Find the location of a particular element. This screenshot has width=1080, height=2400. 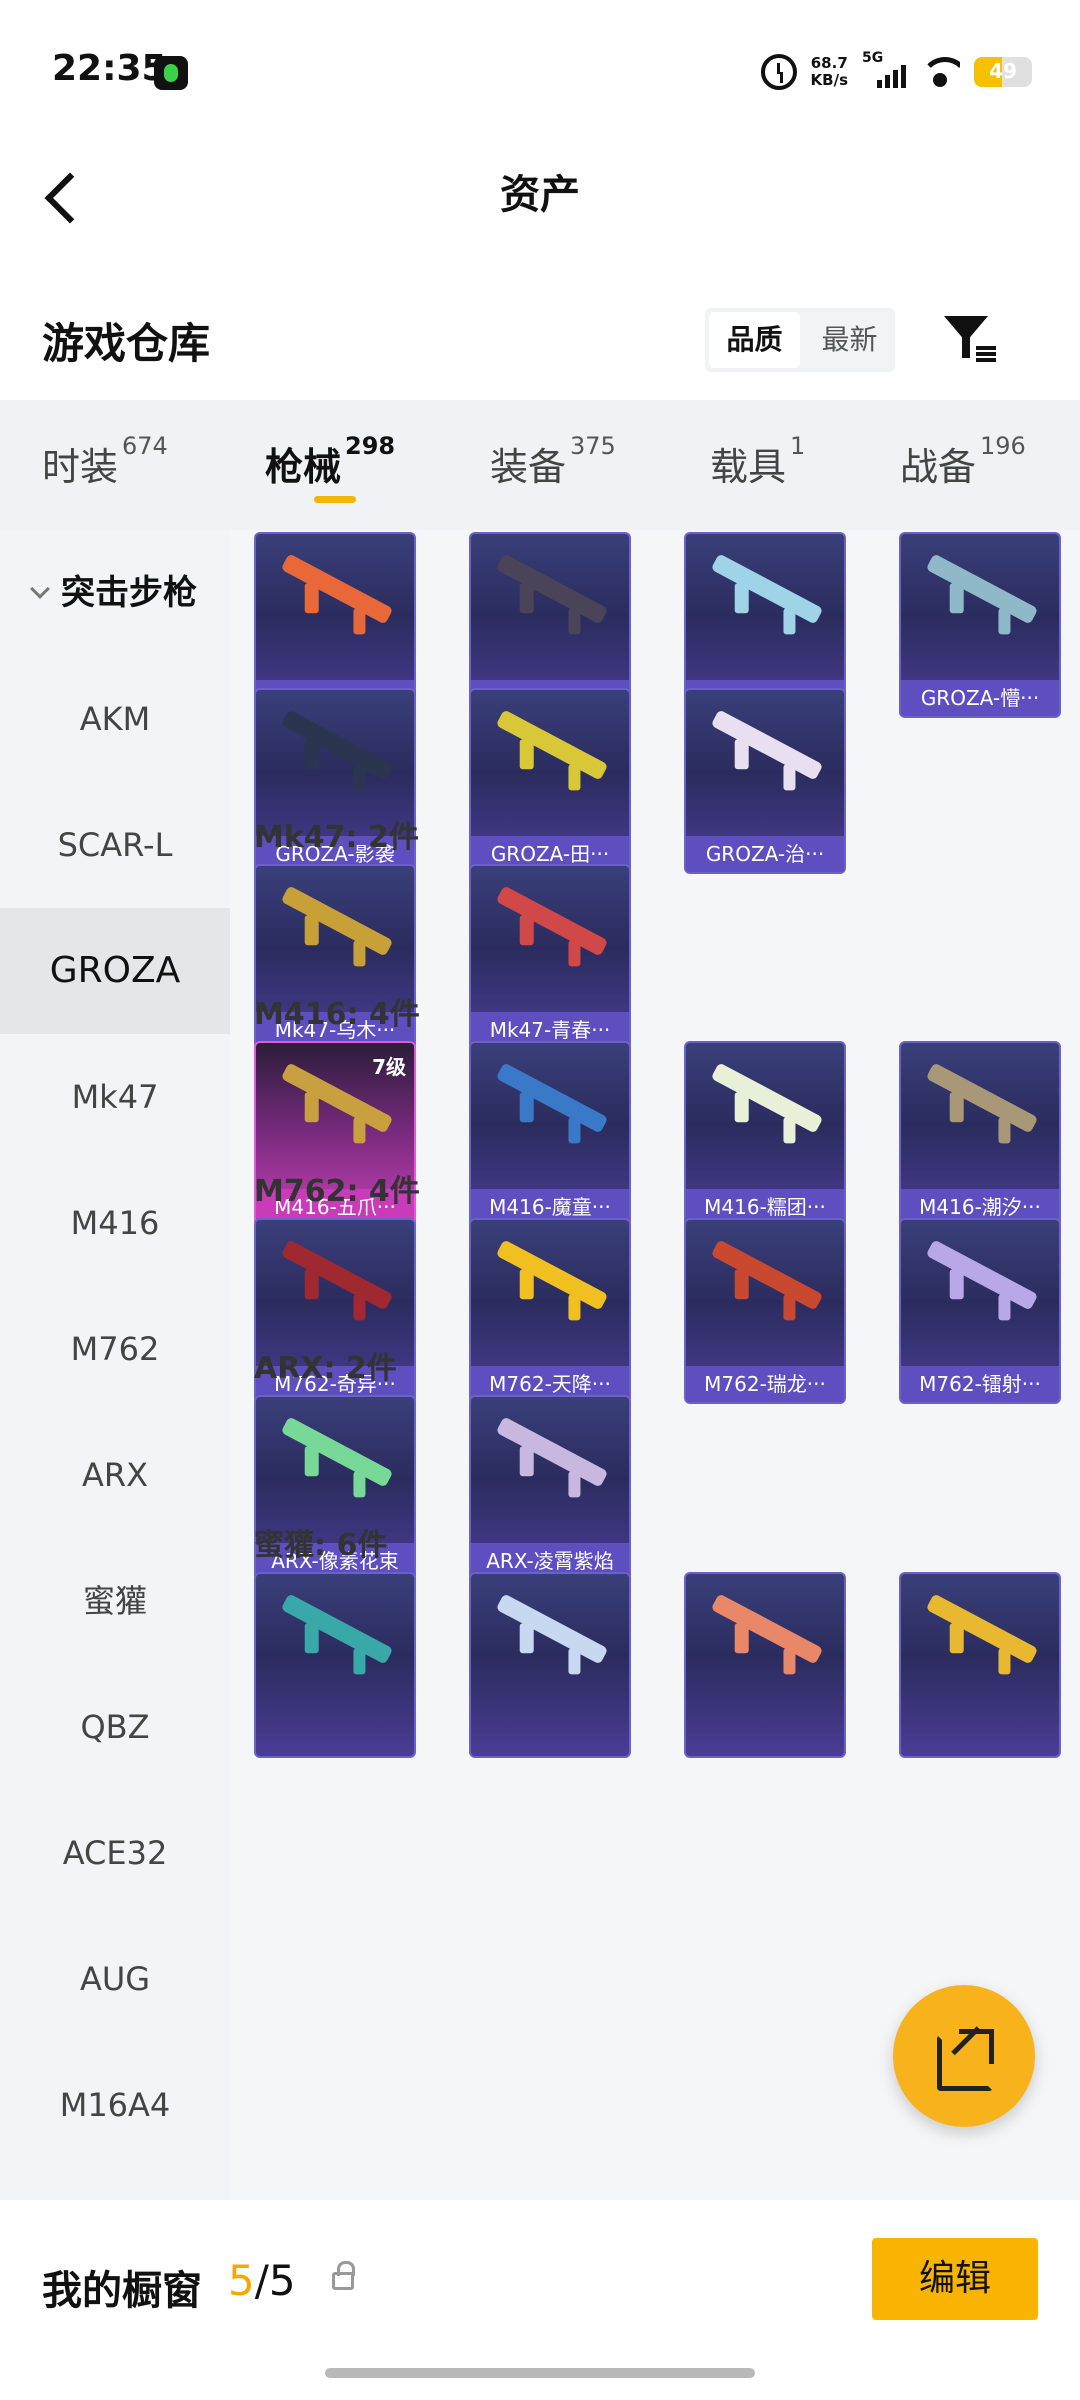

signal-icon: 5G is located at coordinates (884, 70).